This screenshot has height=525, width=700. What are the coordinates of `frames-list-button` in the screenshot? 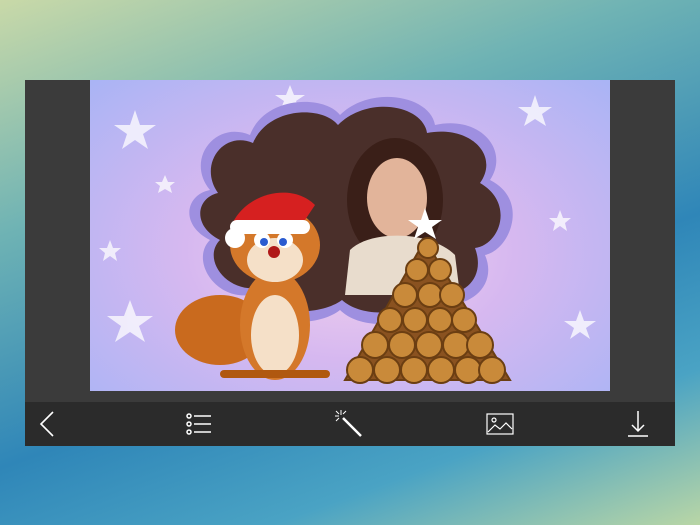 It's located at (199, 424).